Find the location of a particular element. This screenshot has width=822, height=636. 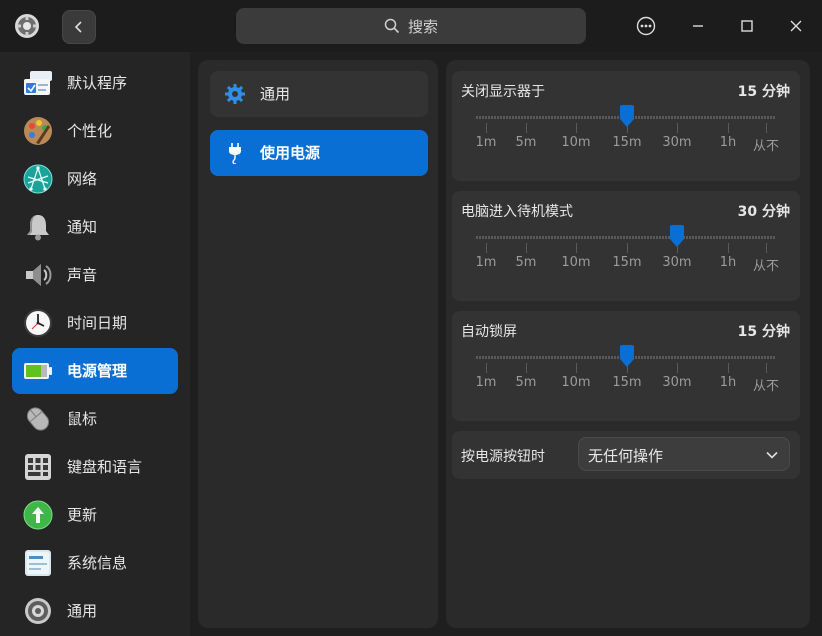

monitor-off-value: 15 分钟 is located at coordinates (763, 92).